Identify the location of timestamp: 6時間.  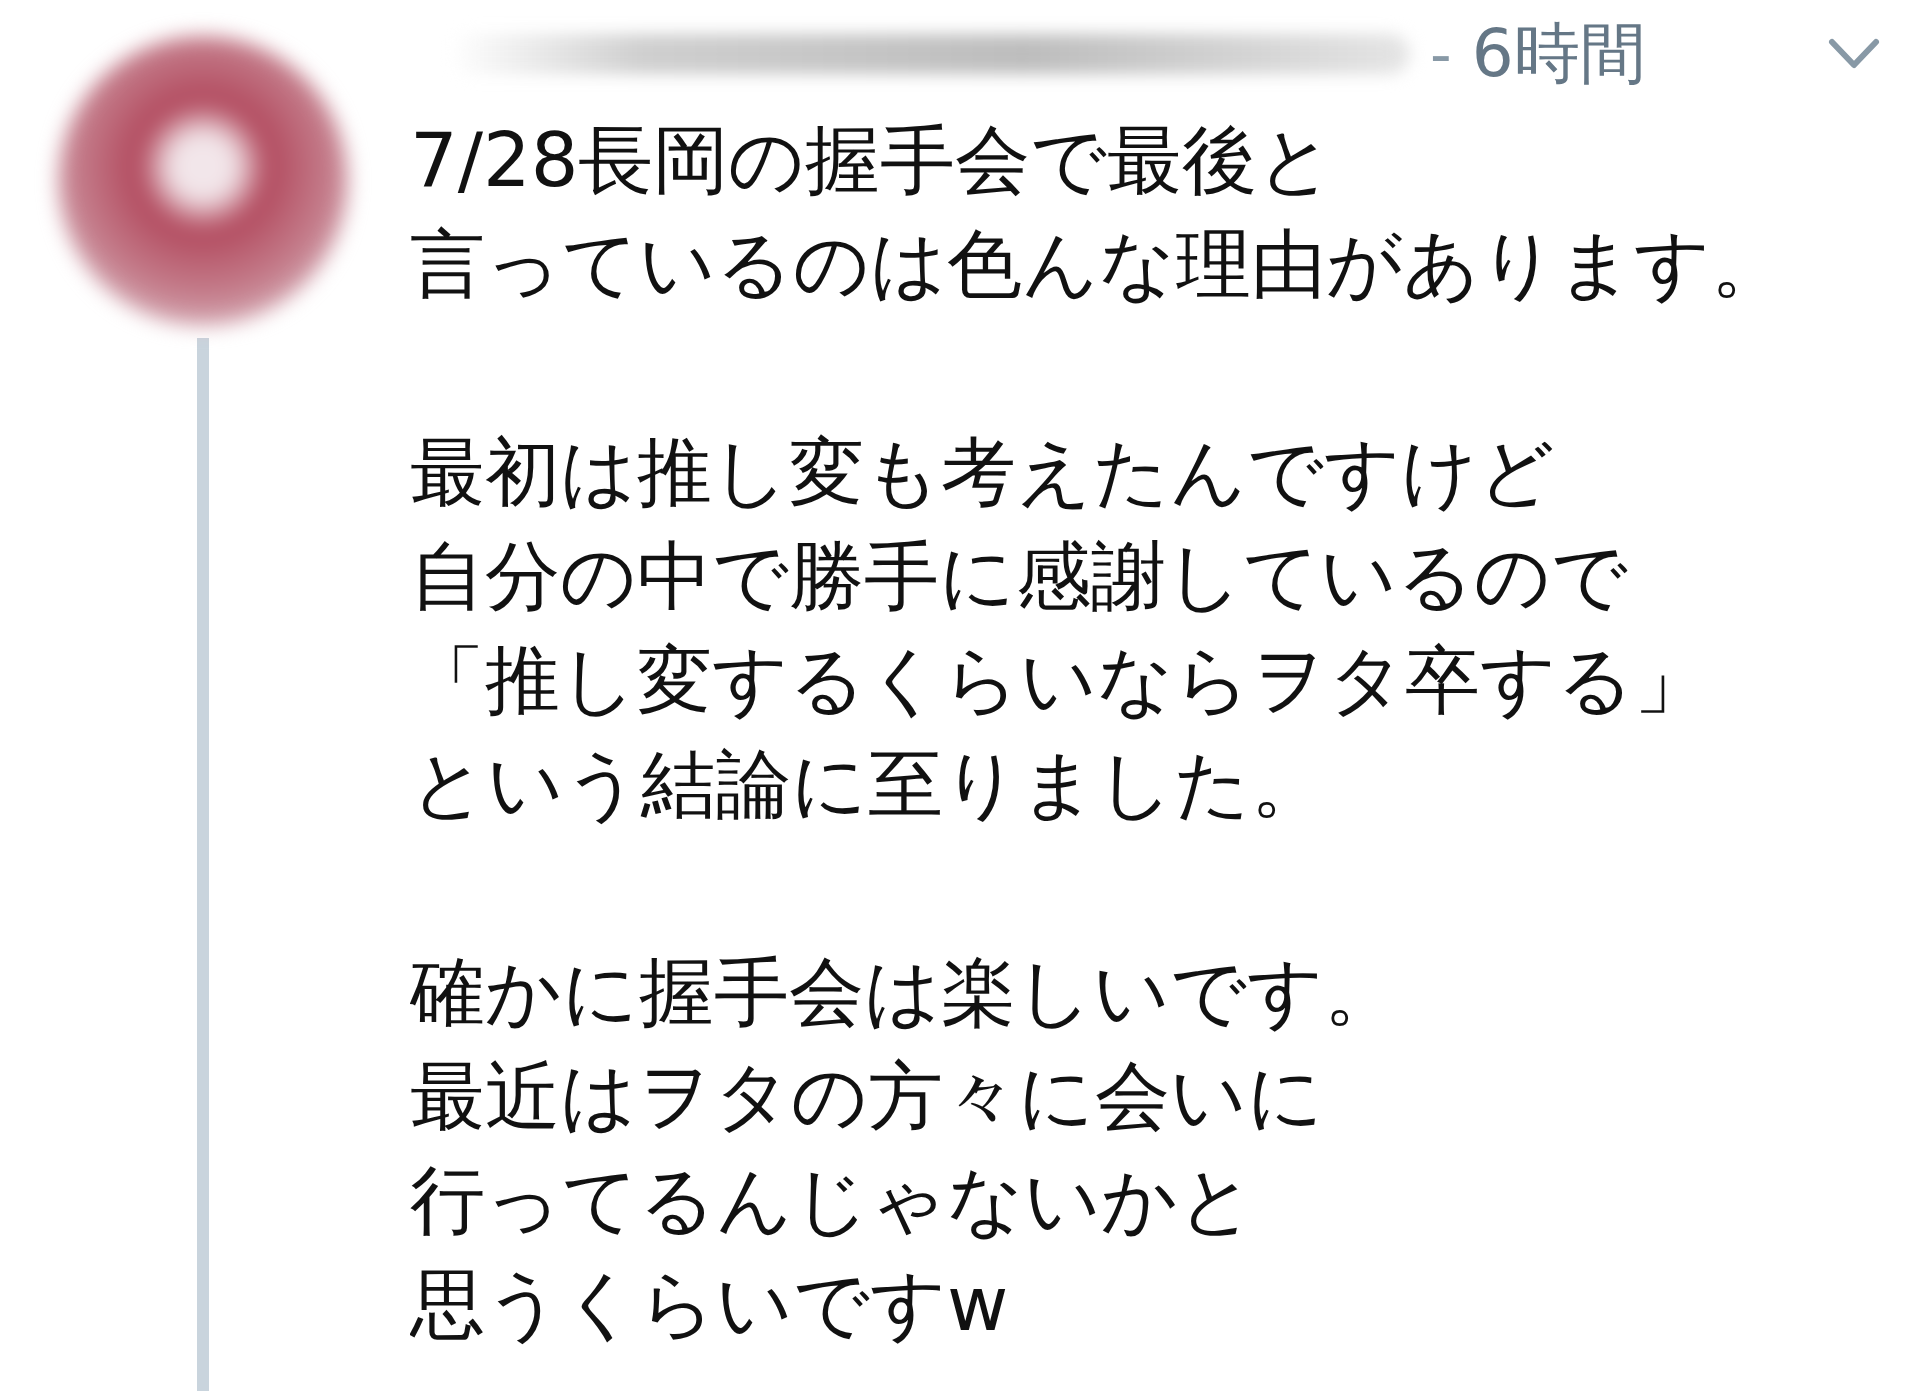
(1558, 54).